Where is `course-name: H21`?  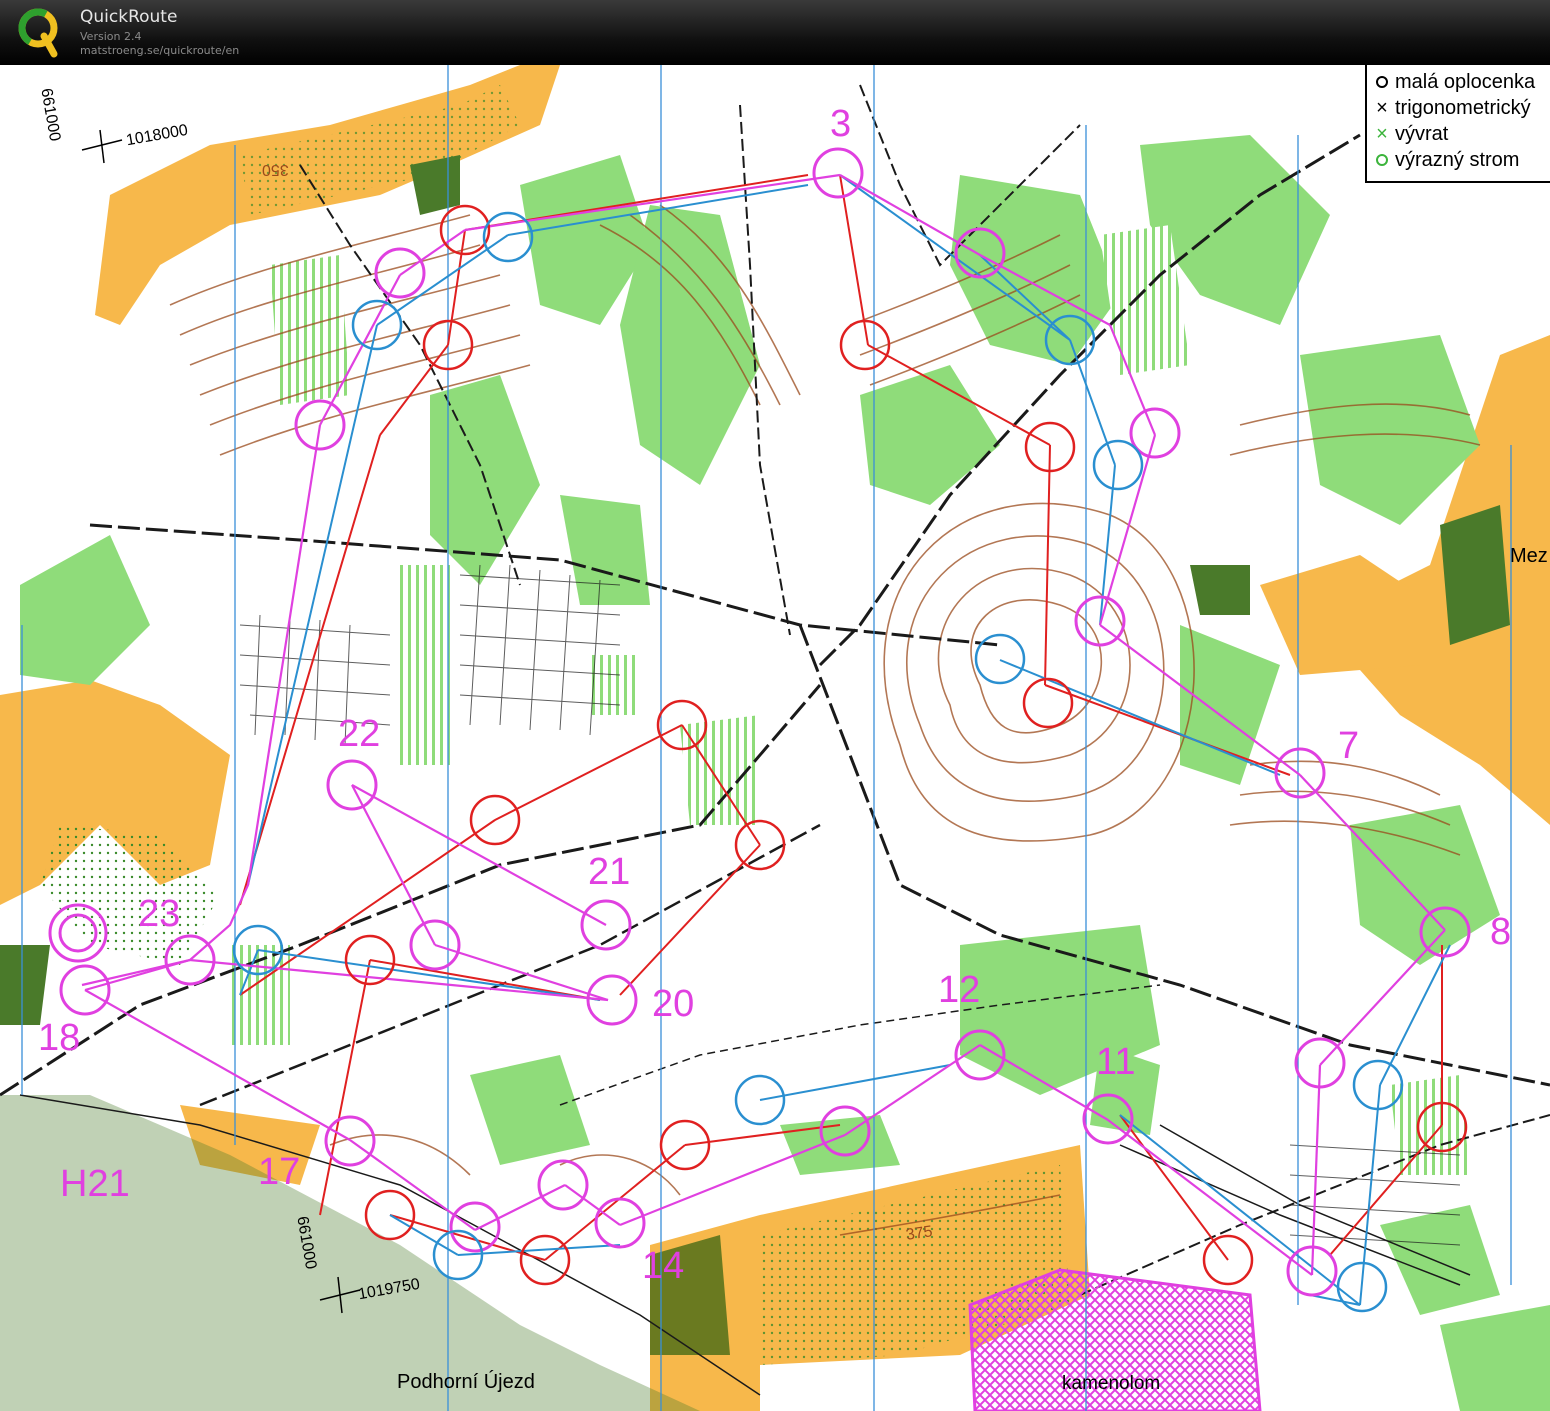
course-name: H21 is located at coordinates (95, 1184).